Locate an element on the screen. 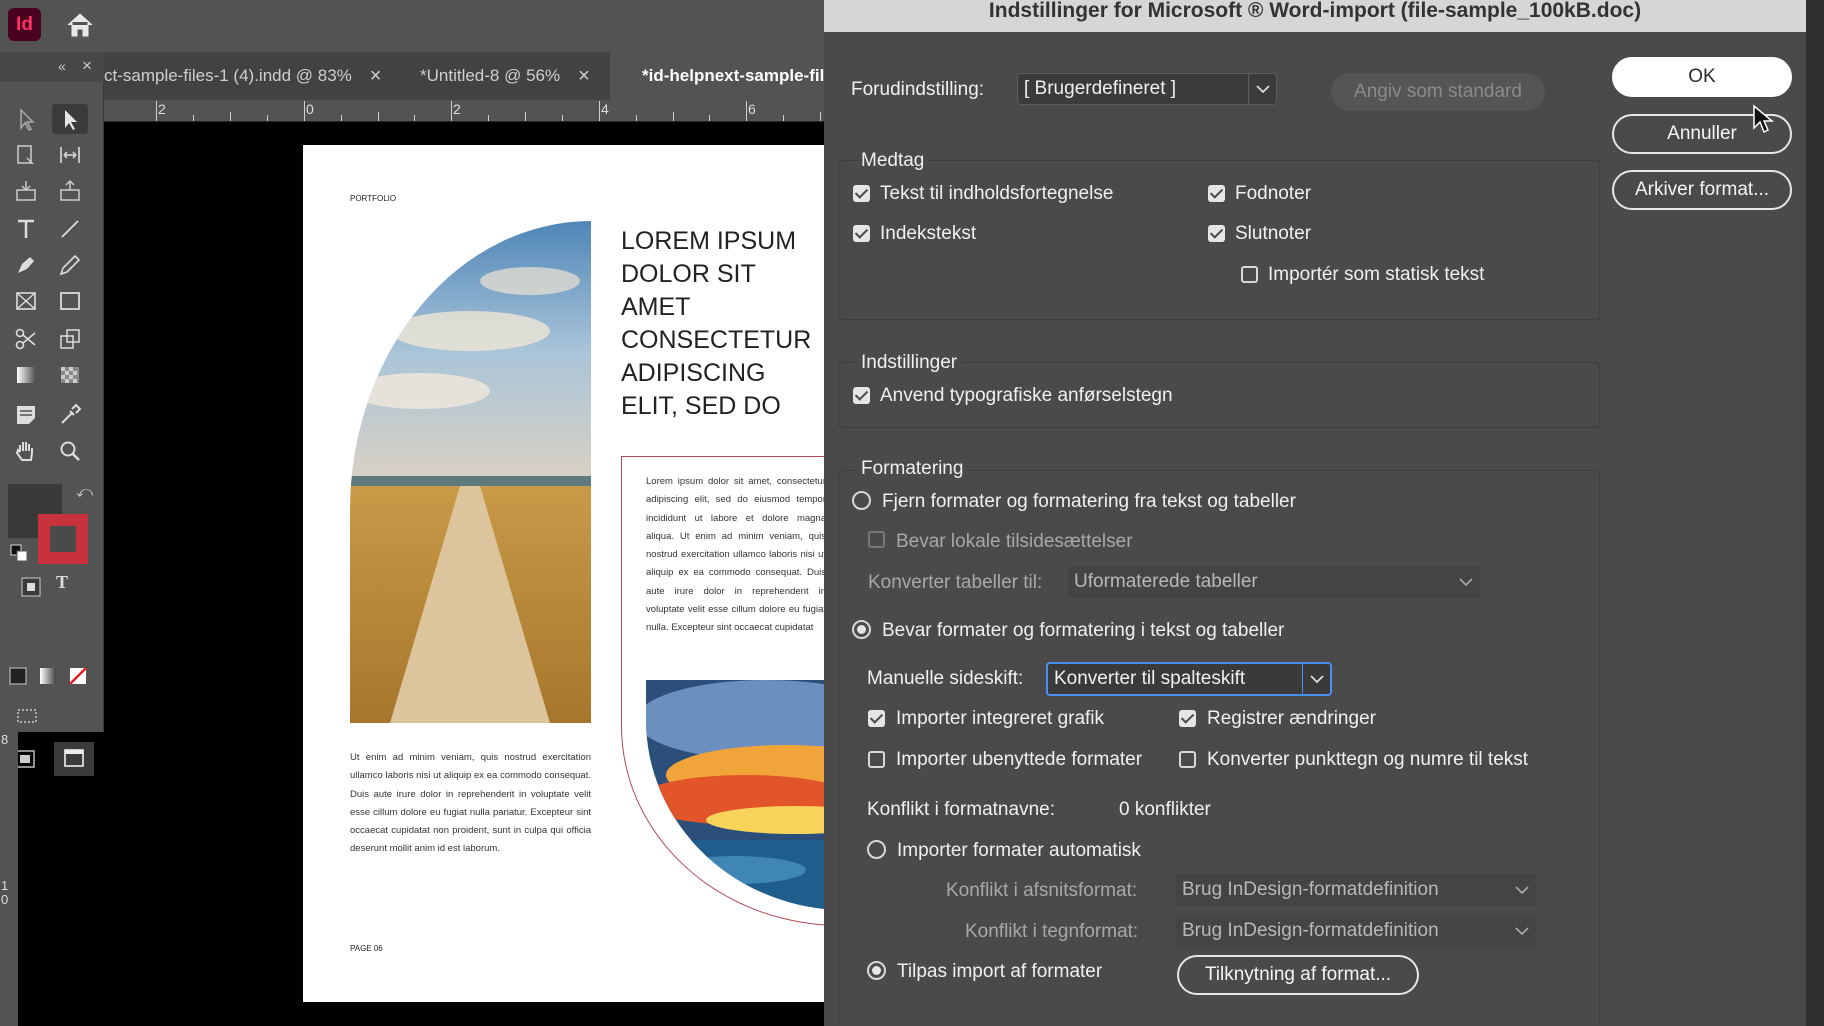 Image resolution: width=1824 pixels, height=1026 pixels. character-conflict-select: Brug InDesign-formatdefinition is located at coordinates (1356, 931).